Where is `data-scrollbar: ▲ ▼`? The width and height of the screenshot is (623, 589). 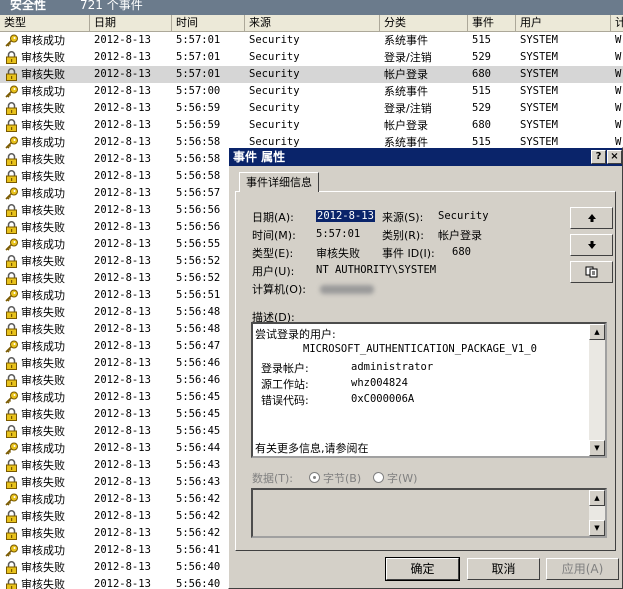
data-scrollbar: ▲ ▼ is located at coordinates (597, 513).